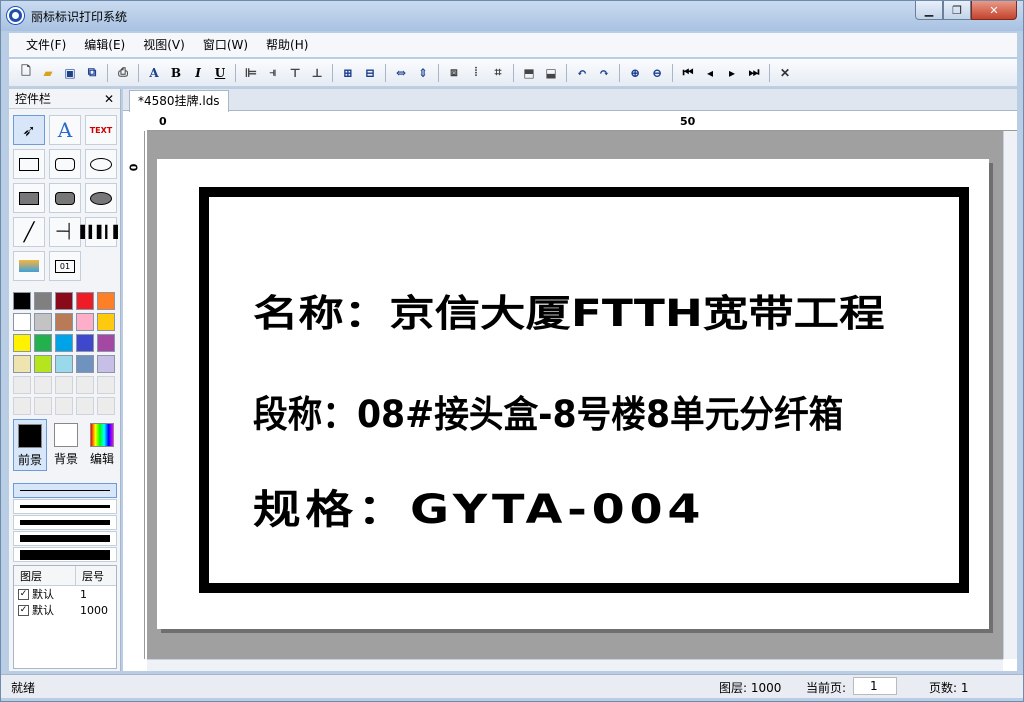 The width and height of the screenshot is (1024, 702). What do you see at coordinates (348, 73) in the screenshot?
I see `same-width-icon: ⊞` at bounding box center [348, 73].